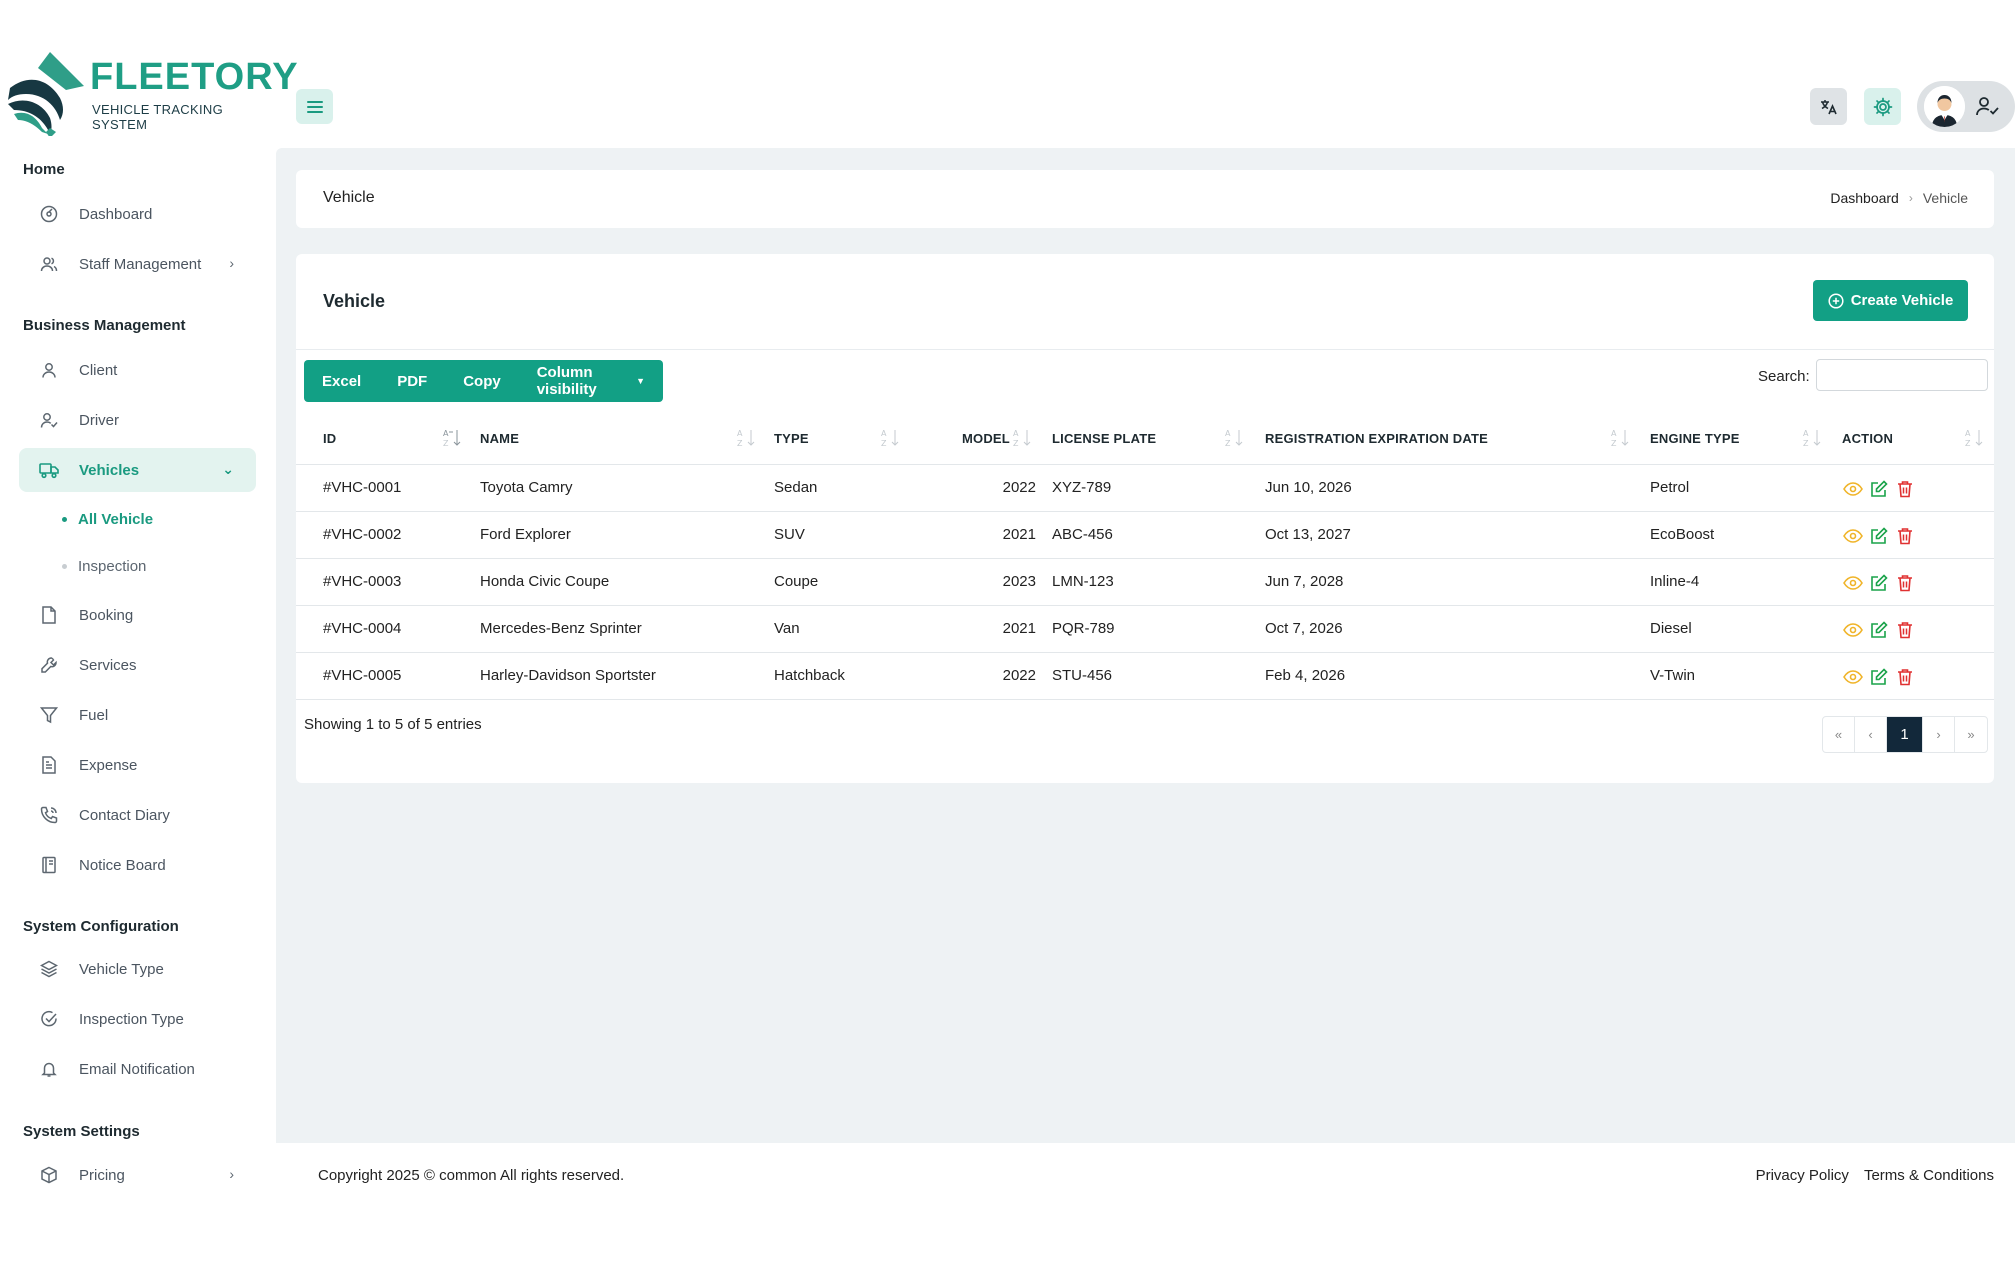 The image size is (2016, 1270). I want to click on user-menu-button, so click(1966, 106).